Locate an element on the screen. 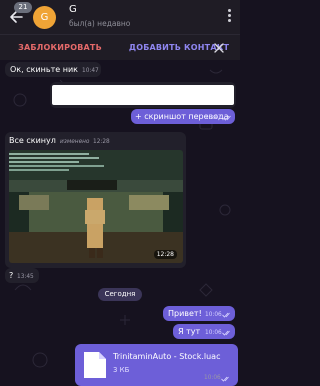 The image size is (320, 386). edited-label: изменено is located at coordinates (75, 142).